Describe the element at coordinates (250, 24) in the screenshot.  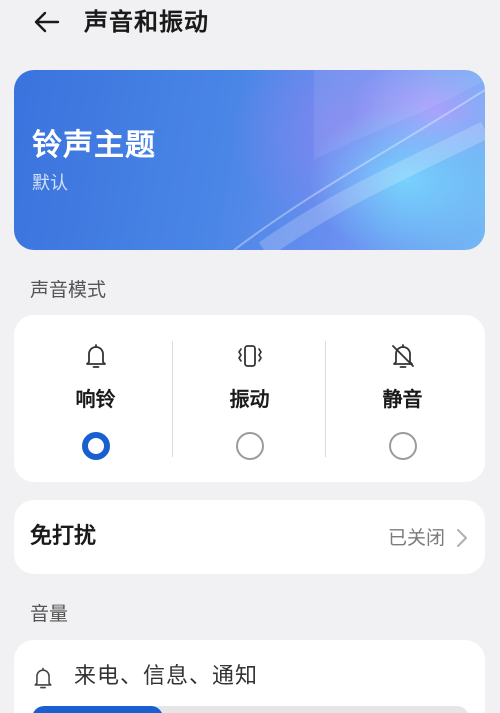
I see `top-app-bar: 声音和振动` at that location.